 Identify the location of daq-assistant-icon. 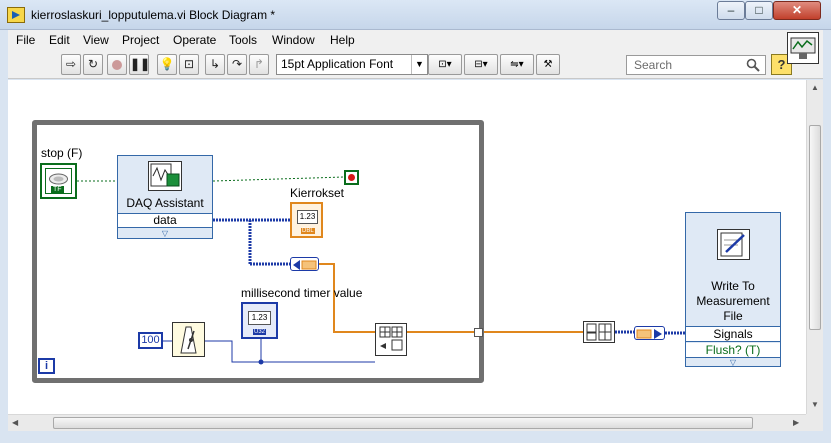
(165, 176).